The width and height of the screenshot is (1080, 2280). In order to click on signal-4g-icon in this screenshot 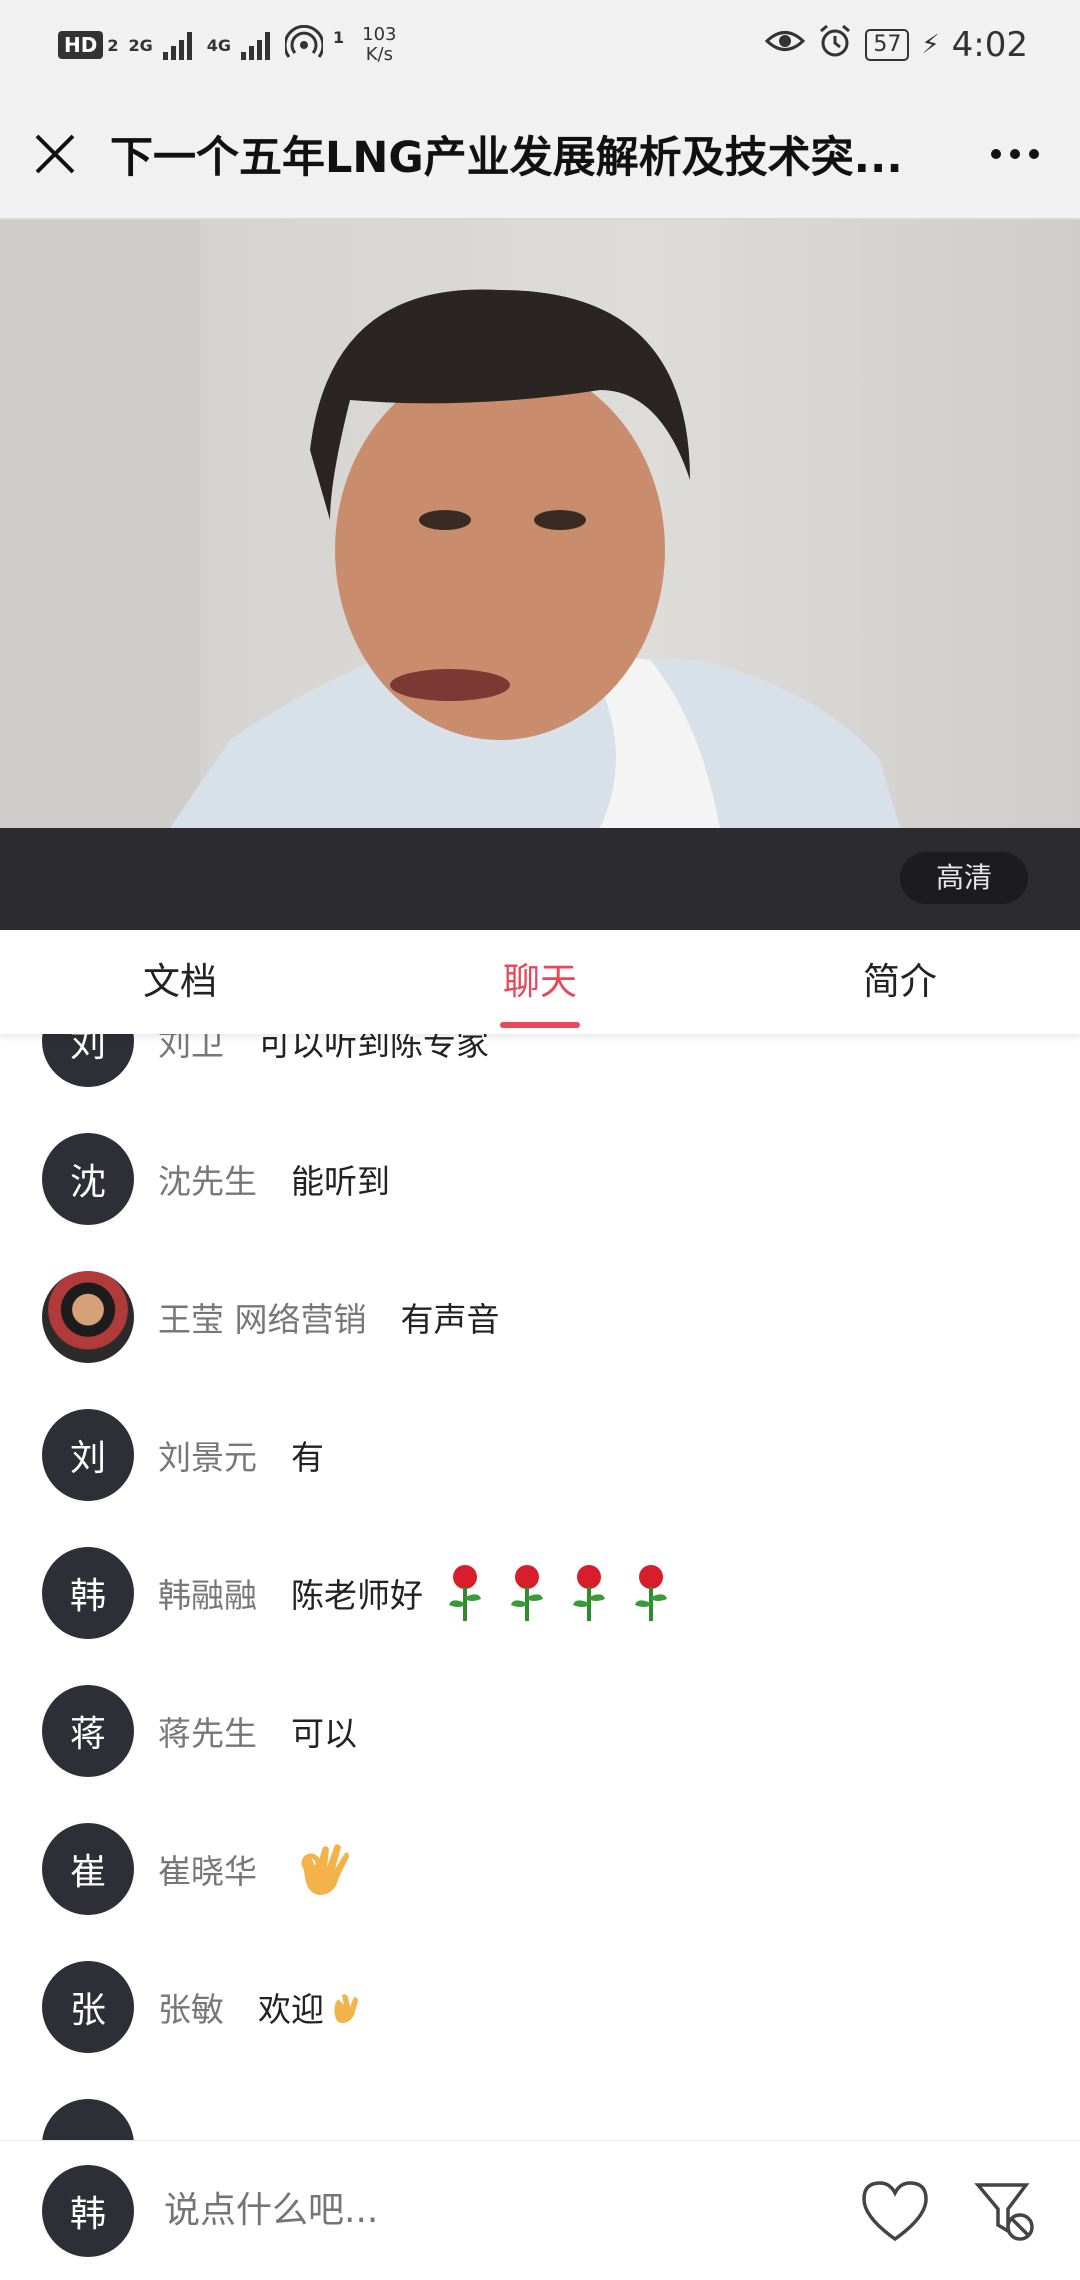, I will do `click(258, 45)`.